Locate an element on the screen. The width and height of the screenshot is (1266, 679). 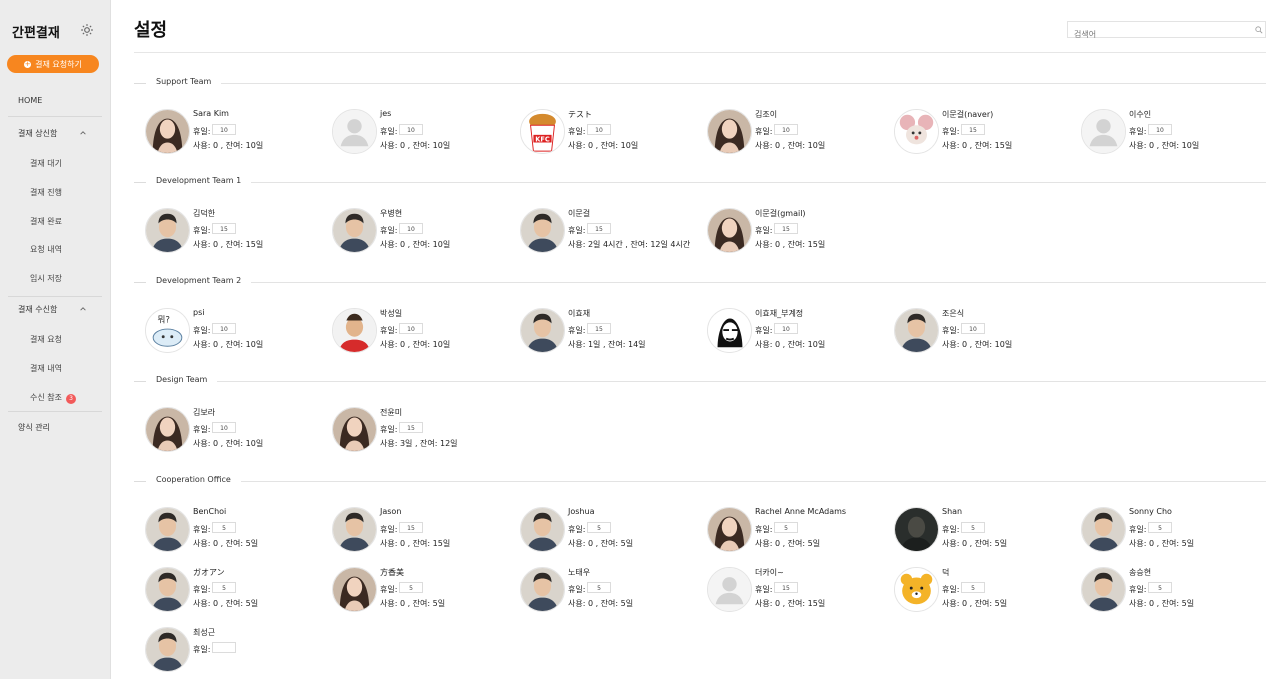
member-card: 노태우 휴일: 5 사용: 0 , 잔여: 5일 is located at coordinates (610, 591).